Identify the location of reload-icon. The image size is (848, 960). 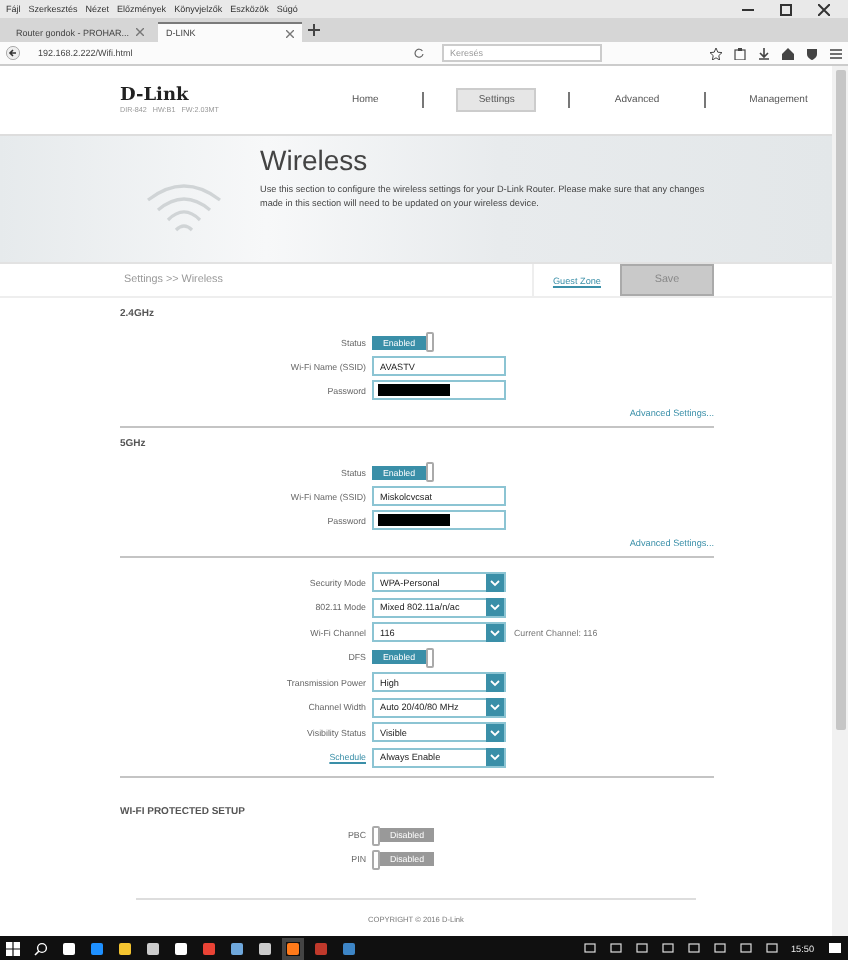
(419, 53).